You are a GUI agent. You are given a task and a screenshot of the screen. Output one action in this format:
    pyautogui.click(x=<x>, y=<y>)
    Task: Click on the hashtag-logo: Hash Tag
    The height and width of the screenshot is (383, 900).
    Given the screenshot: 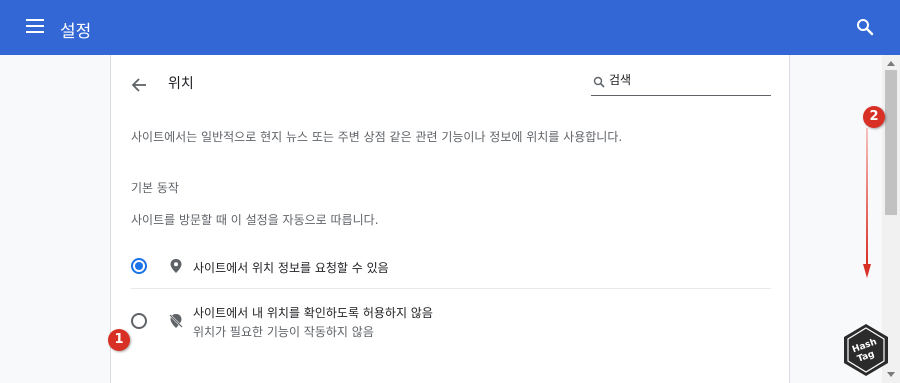 What is the action you would take?
    pyautogui.click(x=866, y=350)
    